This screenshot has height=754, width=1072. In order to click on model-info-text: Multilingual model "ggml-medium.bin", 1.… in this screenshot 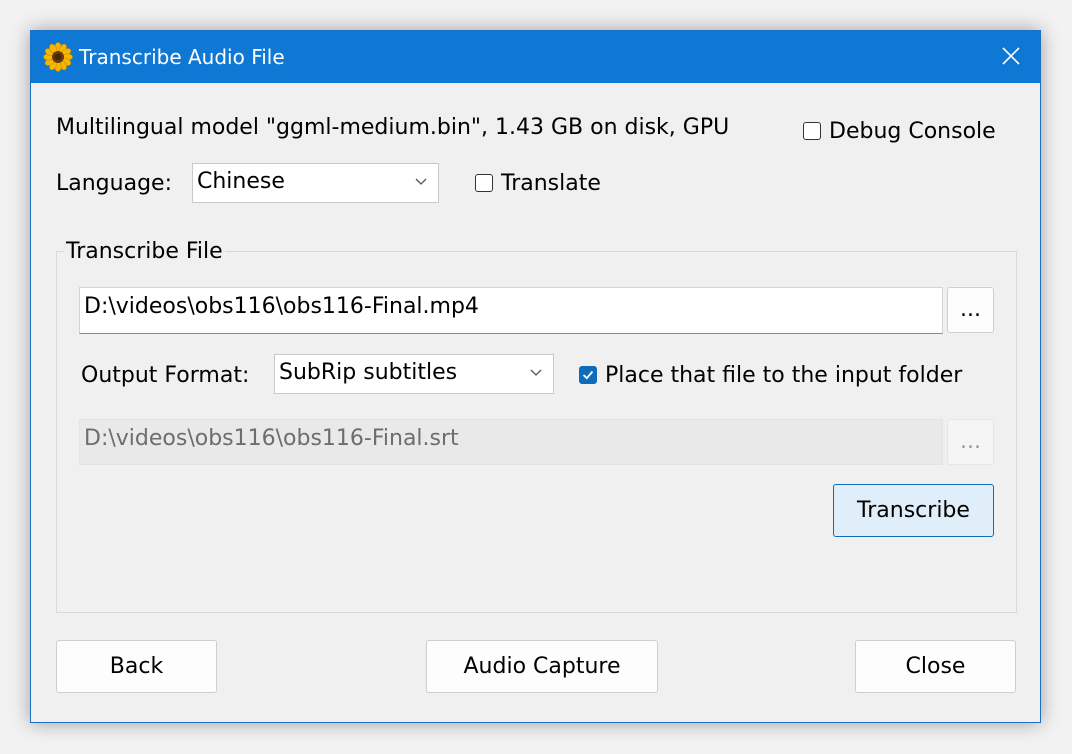, I will do `click(393, 127)`.